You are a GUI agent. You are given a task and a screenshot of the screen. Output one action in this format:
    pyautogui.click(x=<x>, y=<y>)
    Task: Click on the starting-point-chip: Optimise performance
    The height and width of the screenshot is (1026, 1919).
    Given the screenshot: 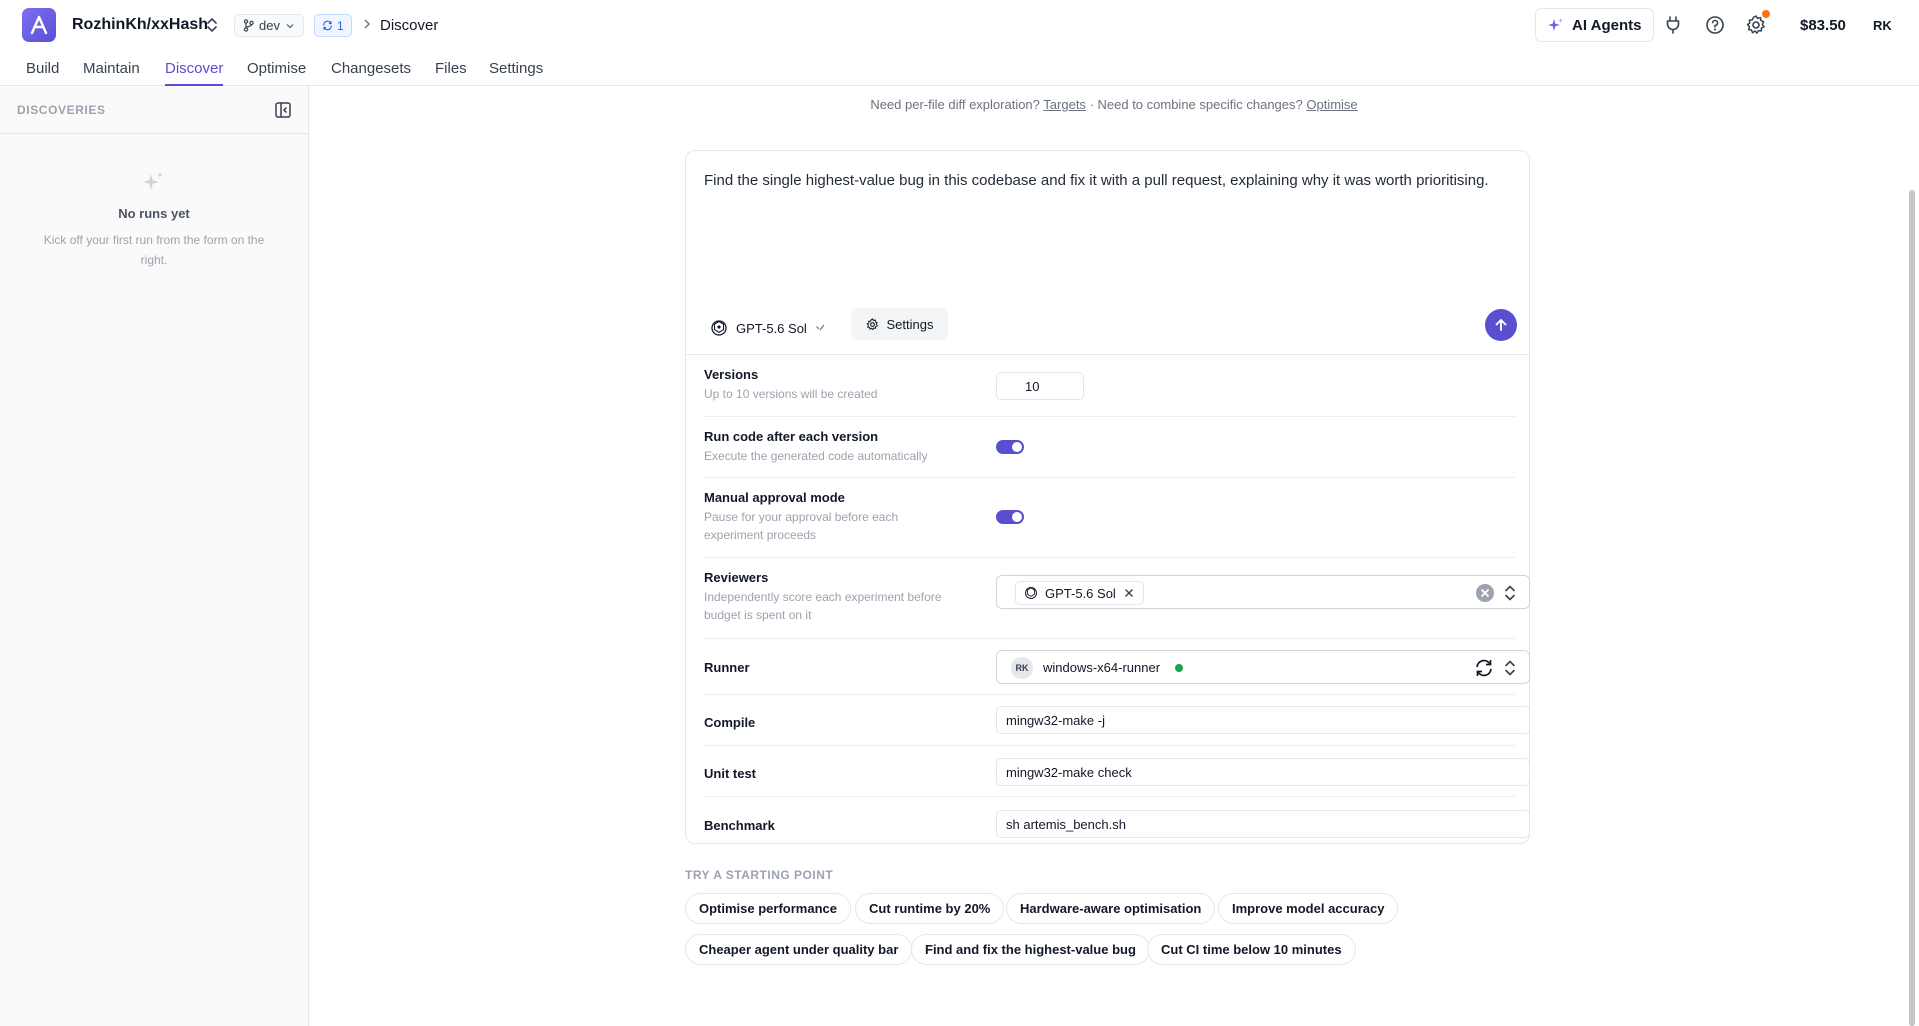 What is the action you would take?
    pyautogui.click(x=768, y=908)
    